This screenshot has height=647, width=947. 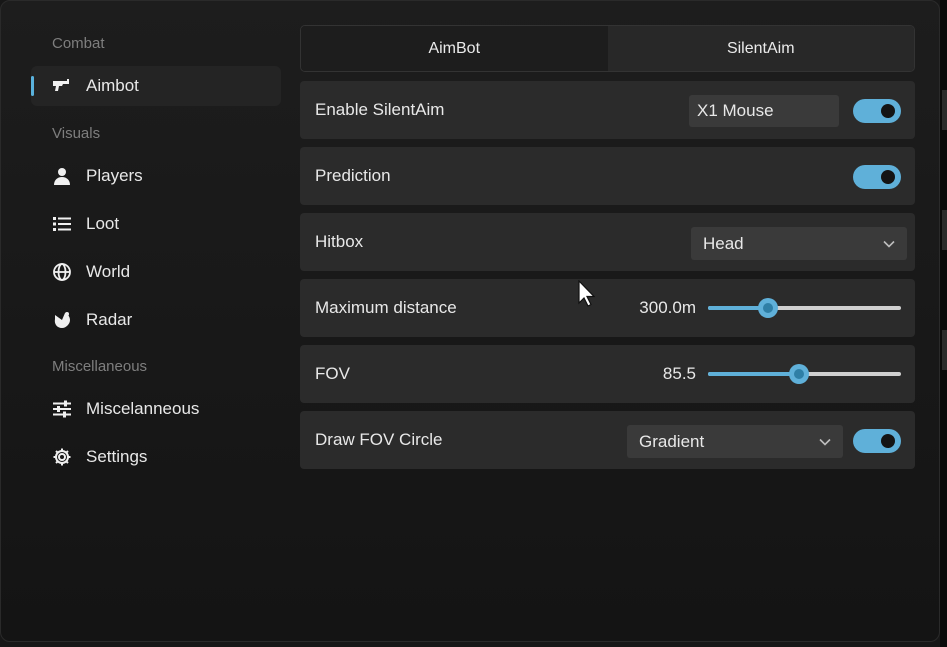 I want to click on section-miscellaneous: Miscellaneous, so click(x=100, y=366).